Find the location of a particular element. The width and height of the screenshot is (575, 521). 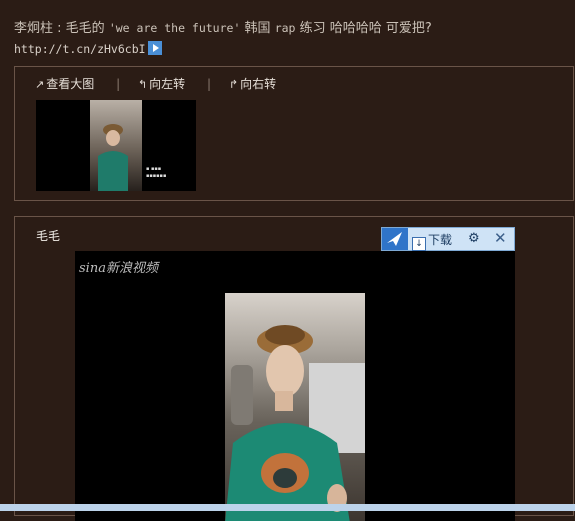

image-toolbar: ↗ 查看大图 | ↰ 向左转 | ↱ 向右转 is located at coordinates (159, 83).